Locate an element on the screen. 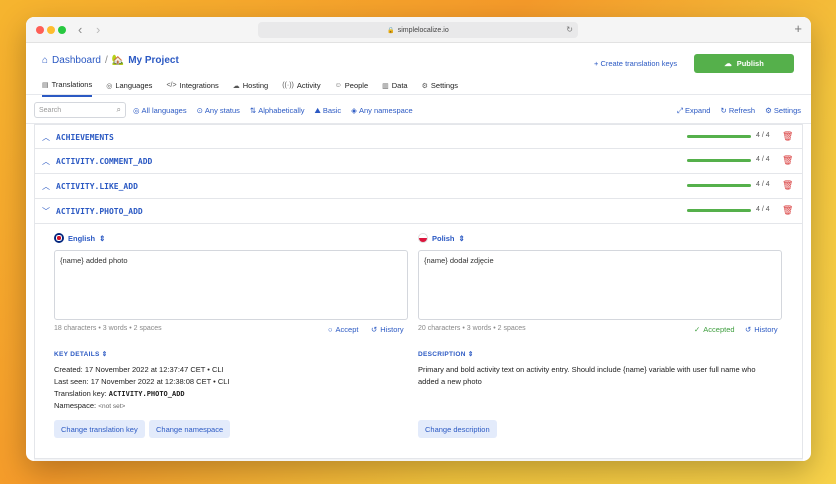 This screenshot has width=836, height=484. circle-icon: ○ is located at coordinates (330, 329).